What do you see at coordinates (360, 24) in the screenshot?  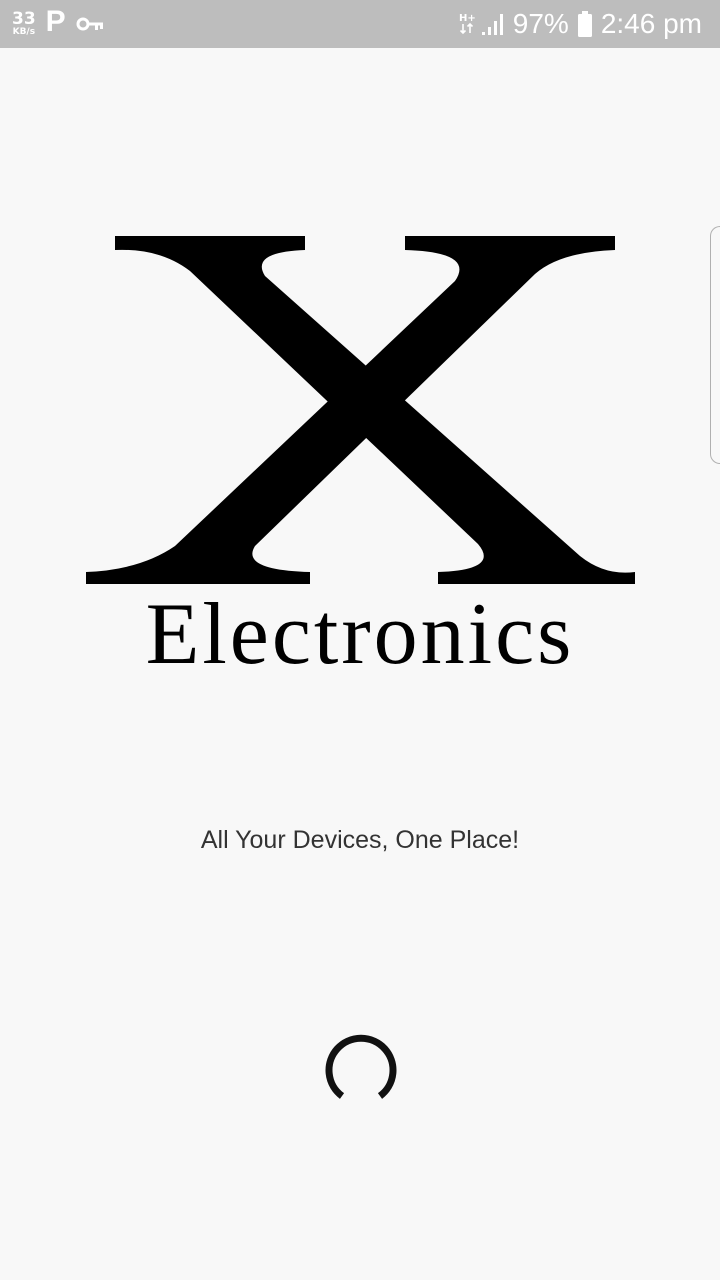 I see `status-bar: 33 KB/s P H+ 97% 2:46 pm` at bounding box center [360, 24].